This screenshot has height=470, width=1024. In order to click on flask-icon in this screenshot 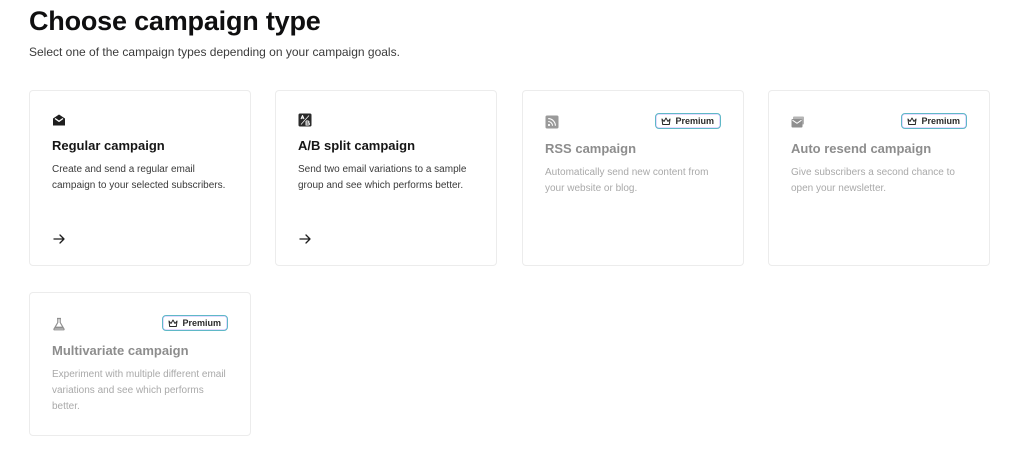, I will do `click(59, 324)`.